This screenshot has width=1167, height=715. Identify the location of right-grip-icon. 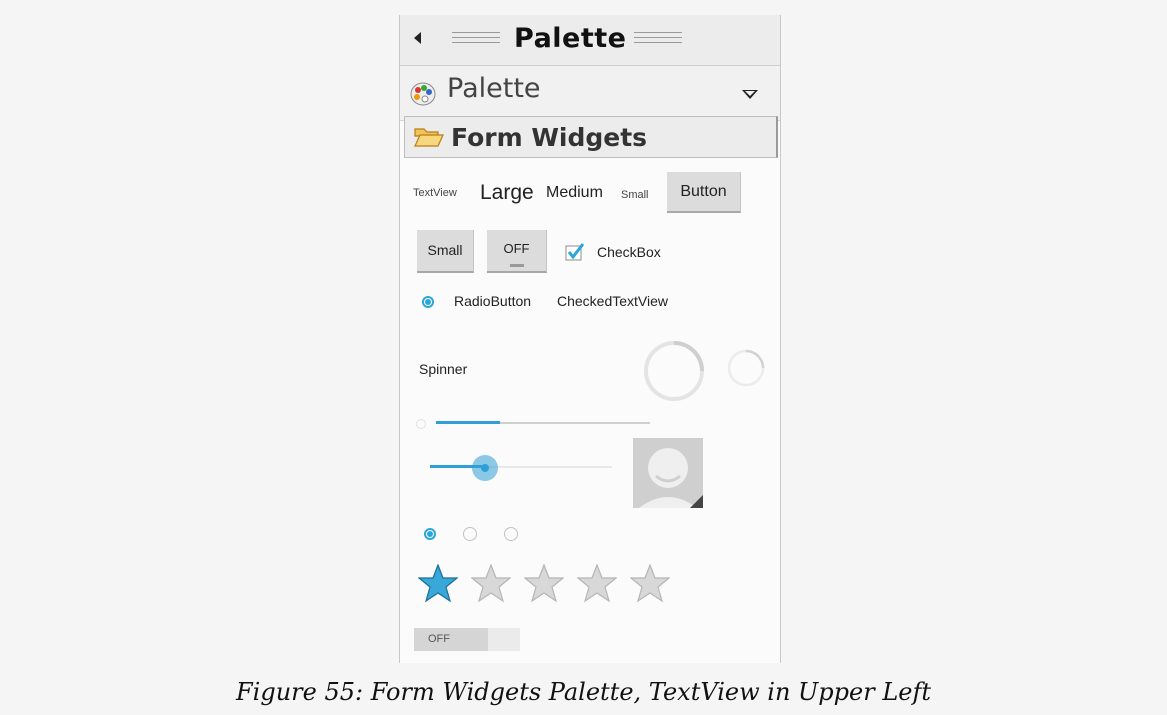
(658, 39).